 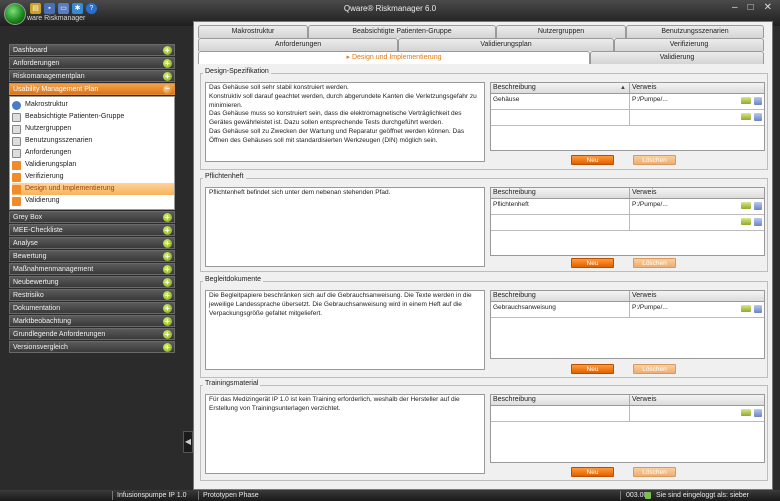 What do you see at coordinates (92, 89) in the screenshot?
I see `sidebar-item-usability-management-plan: Usability Management Plan −` at bounding box center [92, 89].